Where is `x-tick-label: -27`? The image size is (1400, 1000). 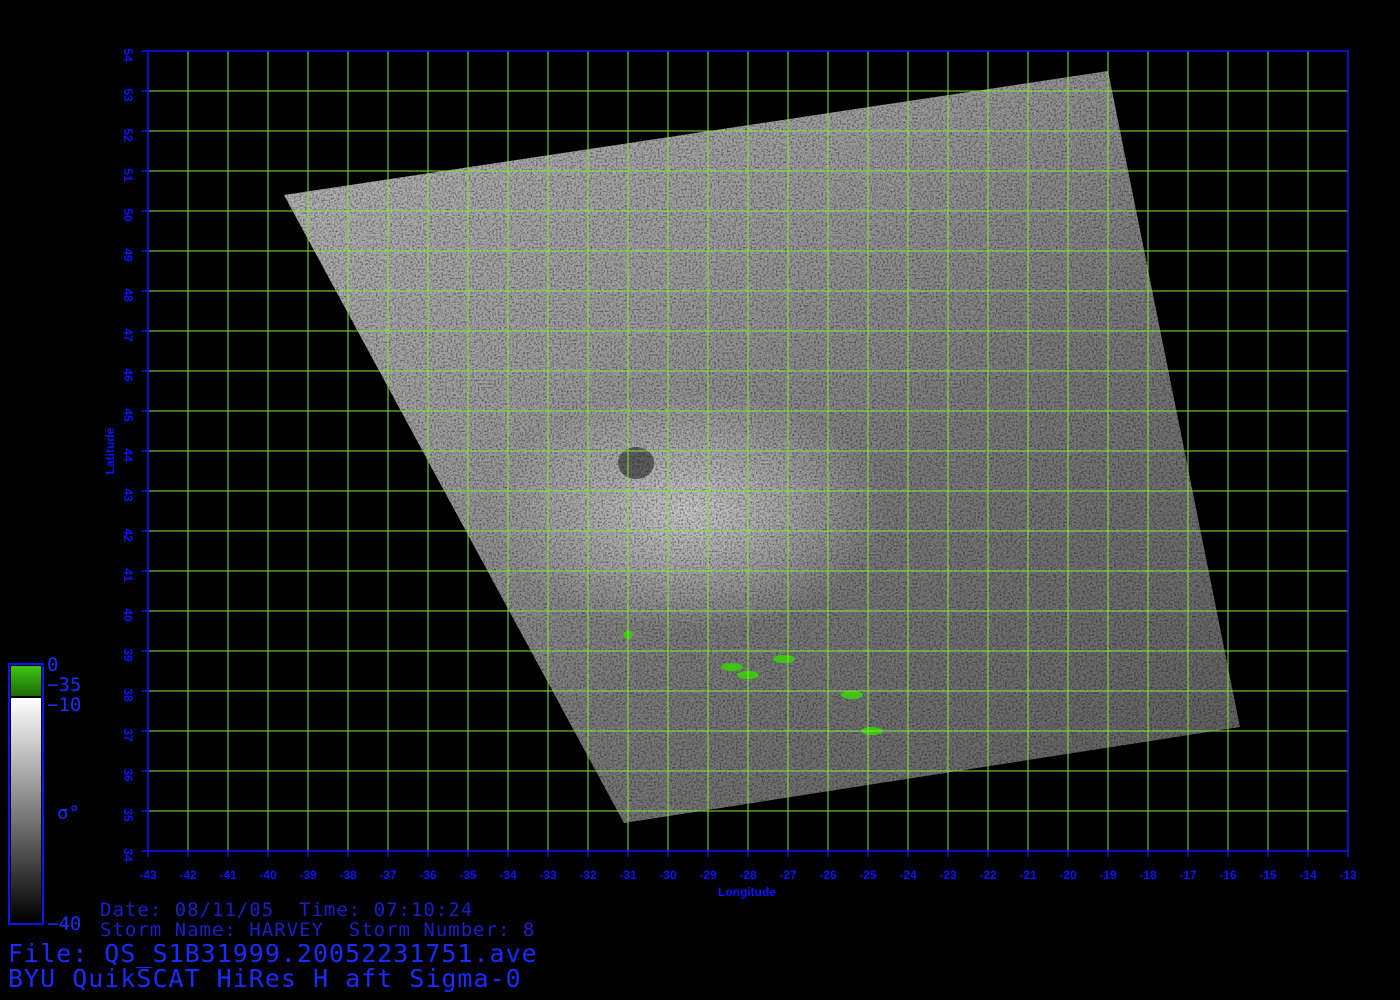
x-tick-label: -27 is located at coordinates (788, 875).